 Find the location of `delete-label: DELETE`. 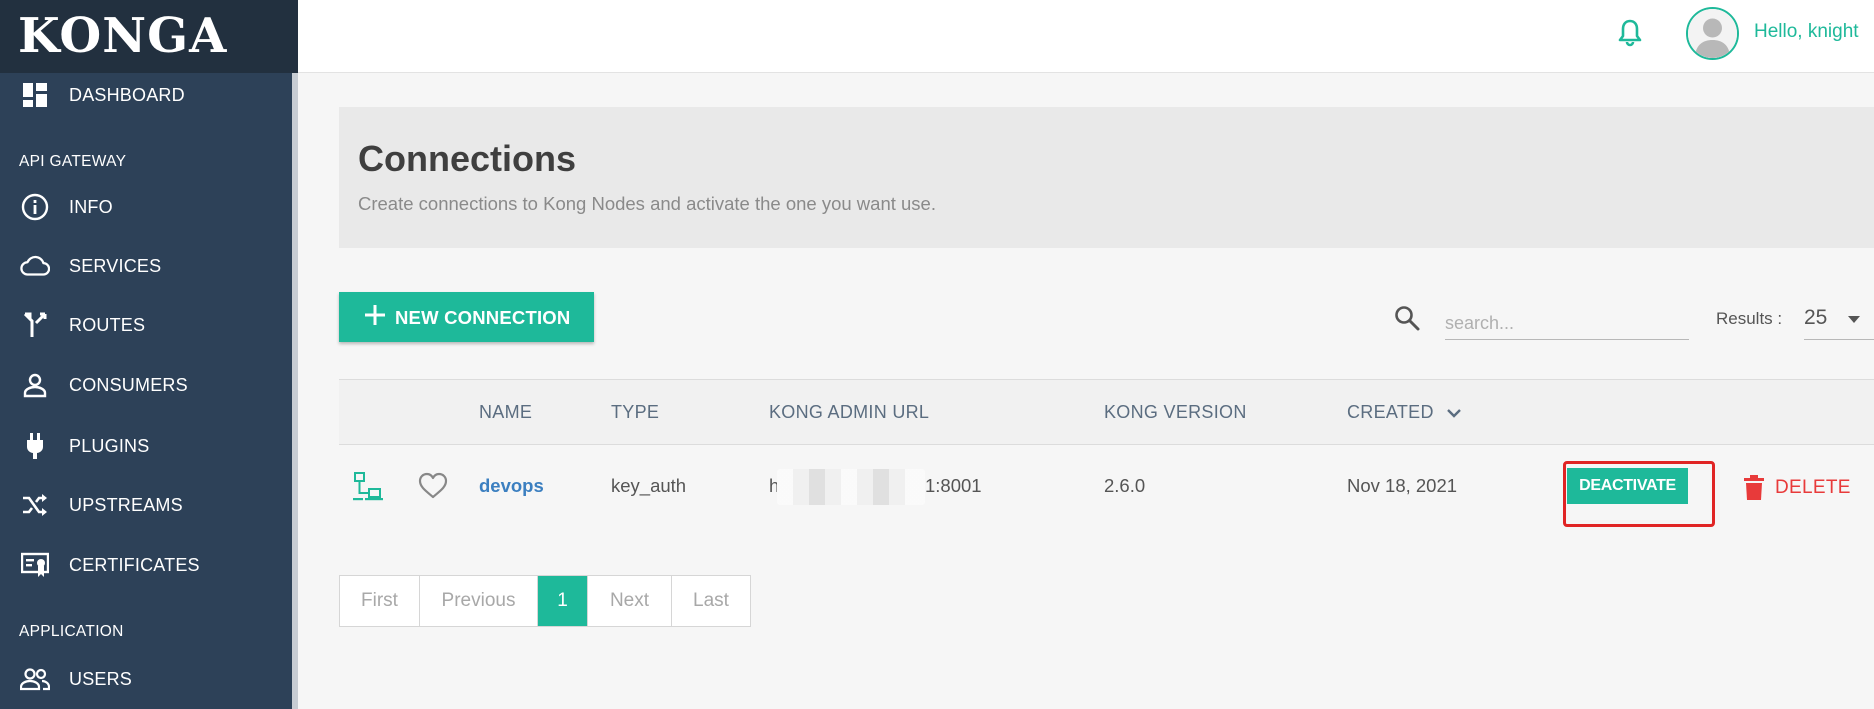

delete-label: DELETE is located at coordinates (1813, 487).